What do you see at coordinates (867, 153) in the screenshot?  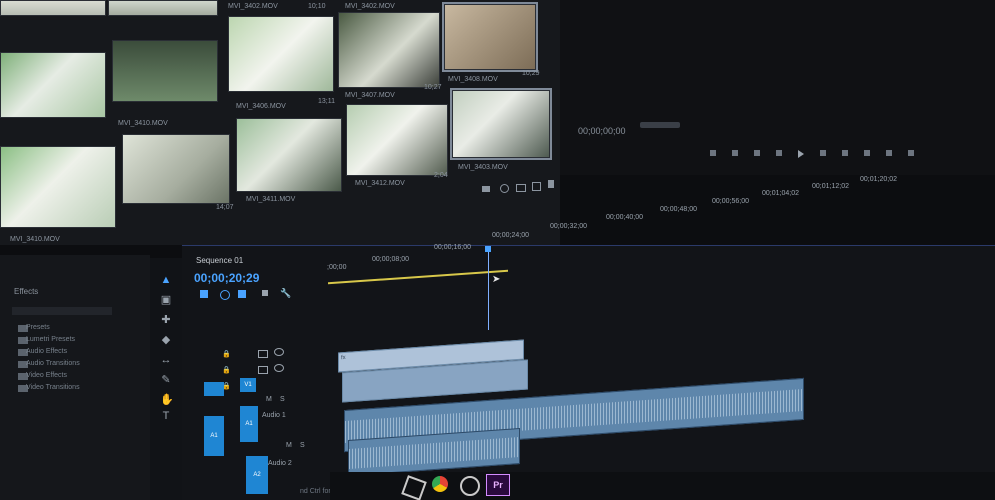 I see `lift-icon` at bounding box center [867, 153].